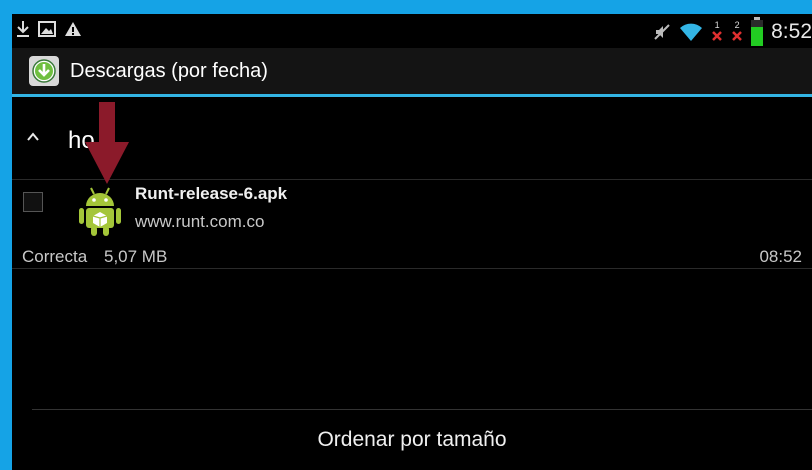  What do you see at coordinates (412, 31) in the screenshot?
I see `status-bar: 1 2 8:52` at bounding box center [412, 31].